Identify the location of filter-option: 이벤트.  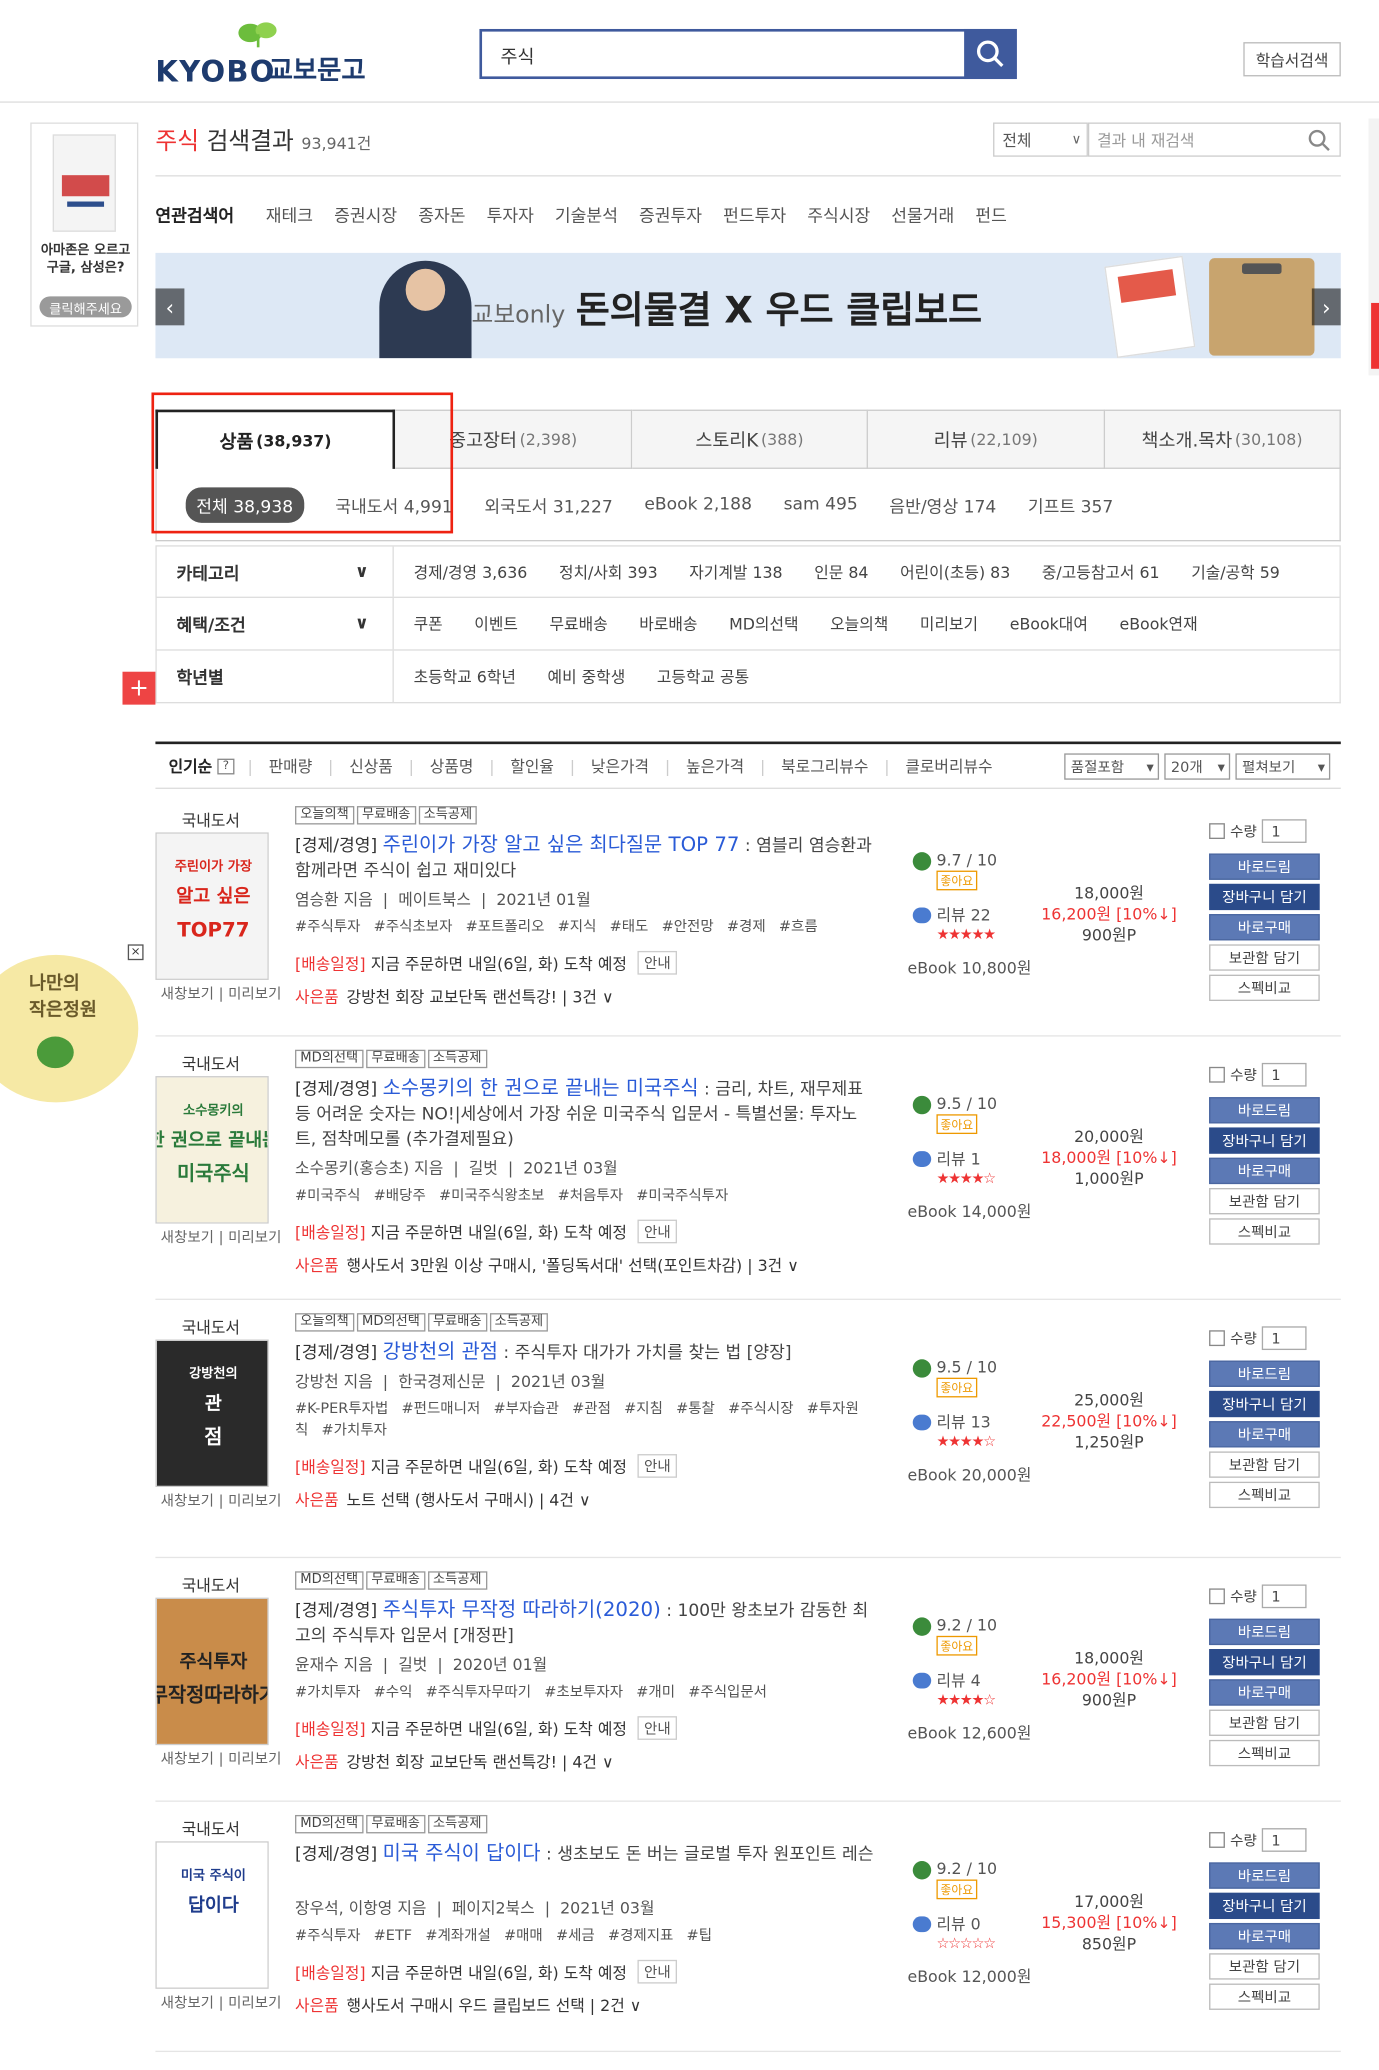
(496, 623).